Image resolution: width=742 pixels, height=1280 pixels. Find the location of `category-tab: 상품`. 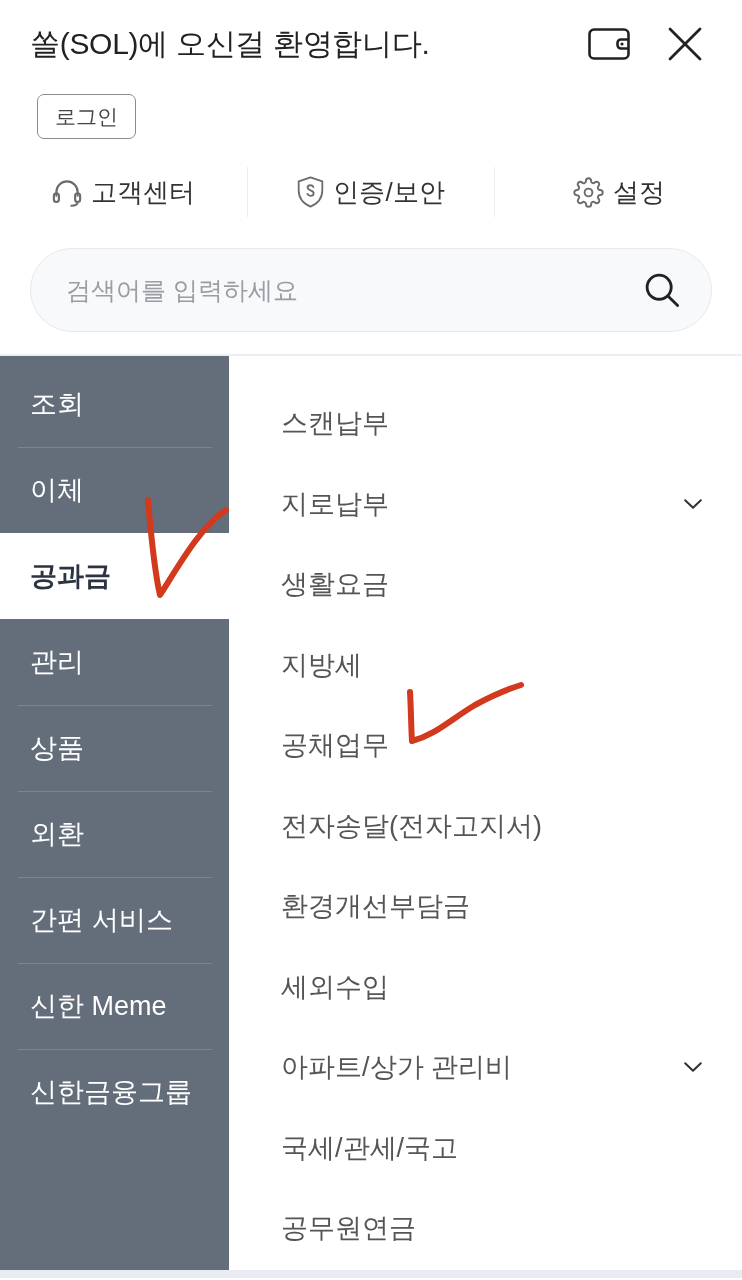

category-tab: 상품 is located at coordinates (114, 748).